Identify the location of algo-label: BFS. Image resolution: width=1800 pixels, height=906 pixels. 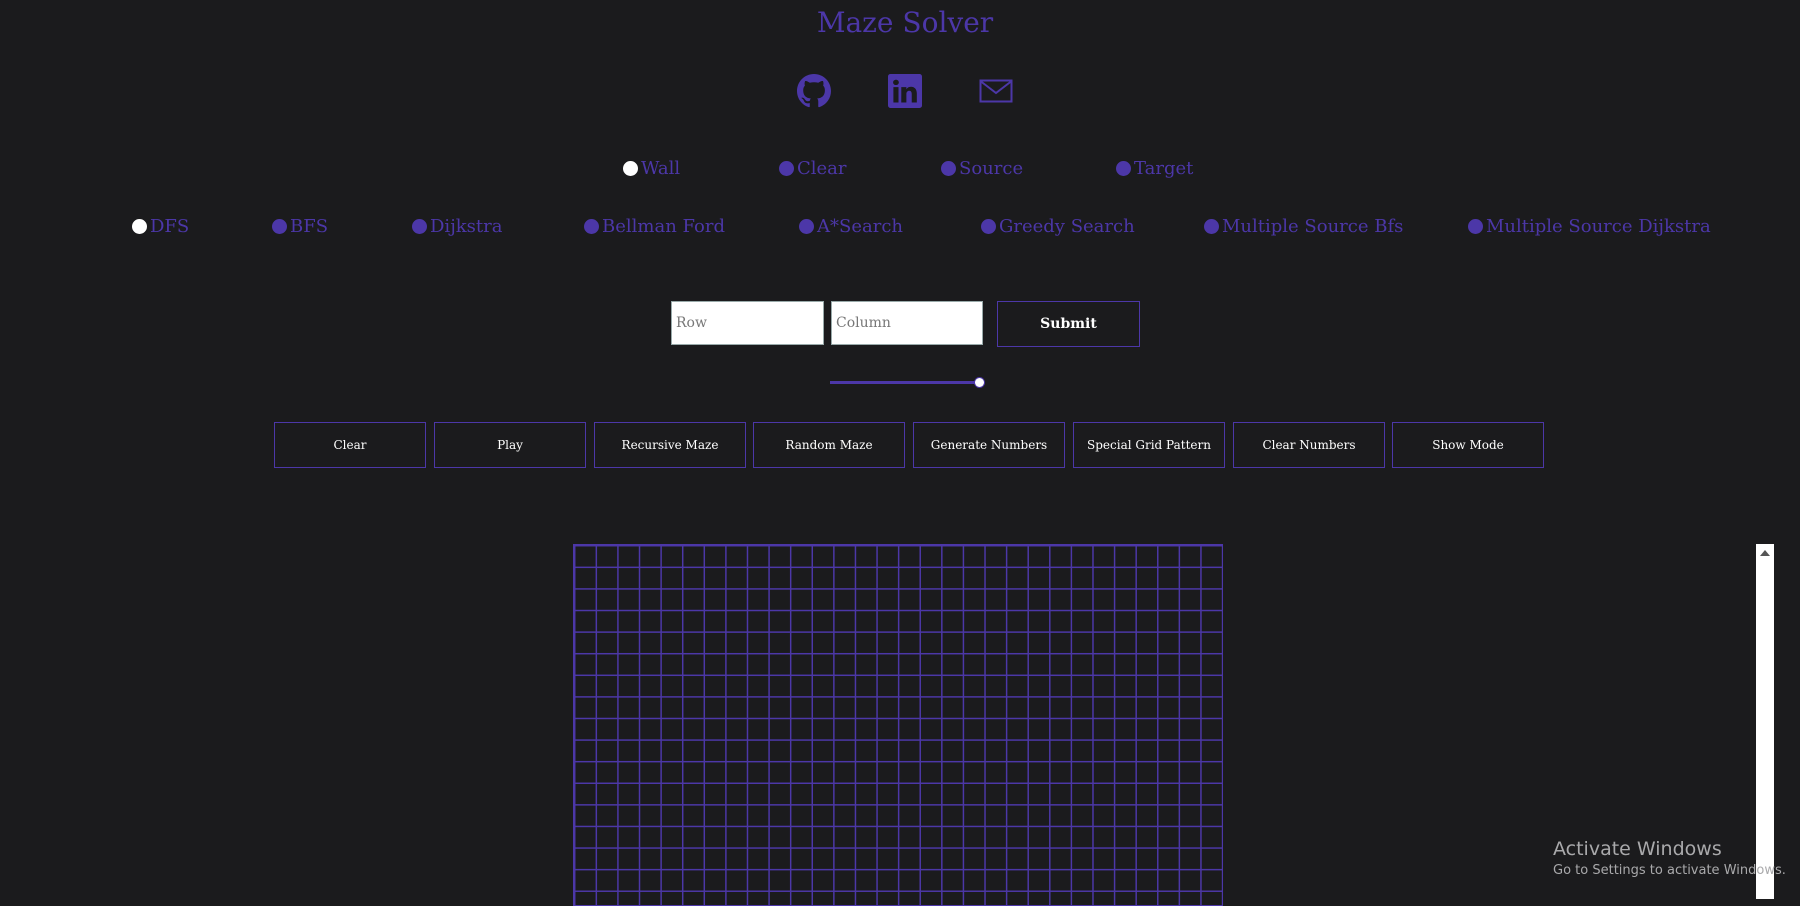
(309, 226).